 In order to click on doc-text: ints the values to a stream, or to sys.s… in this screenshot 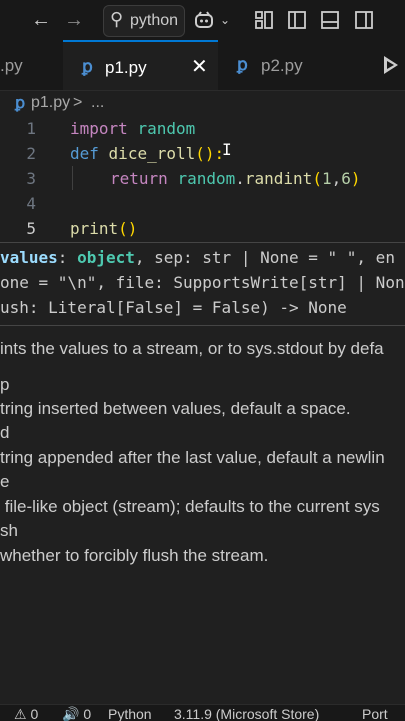, I will do `click(192, 348)`.